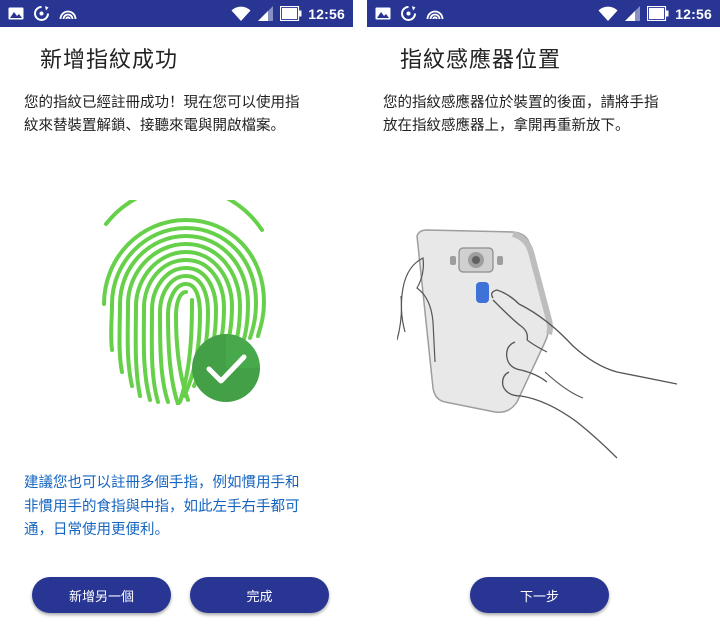 Image resolution: width=720 pixels, height=639 pixels. Describe the element at coordinates (162, 115) in the screenshot. I see `success-message: 您的指紋已經註冊成功！現在您可以使用指 紋來替裝置解鎖、接聽來電與開啟檔案。` at that location.